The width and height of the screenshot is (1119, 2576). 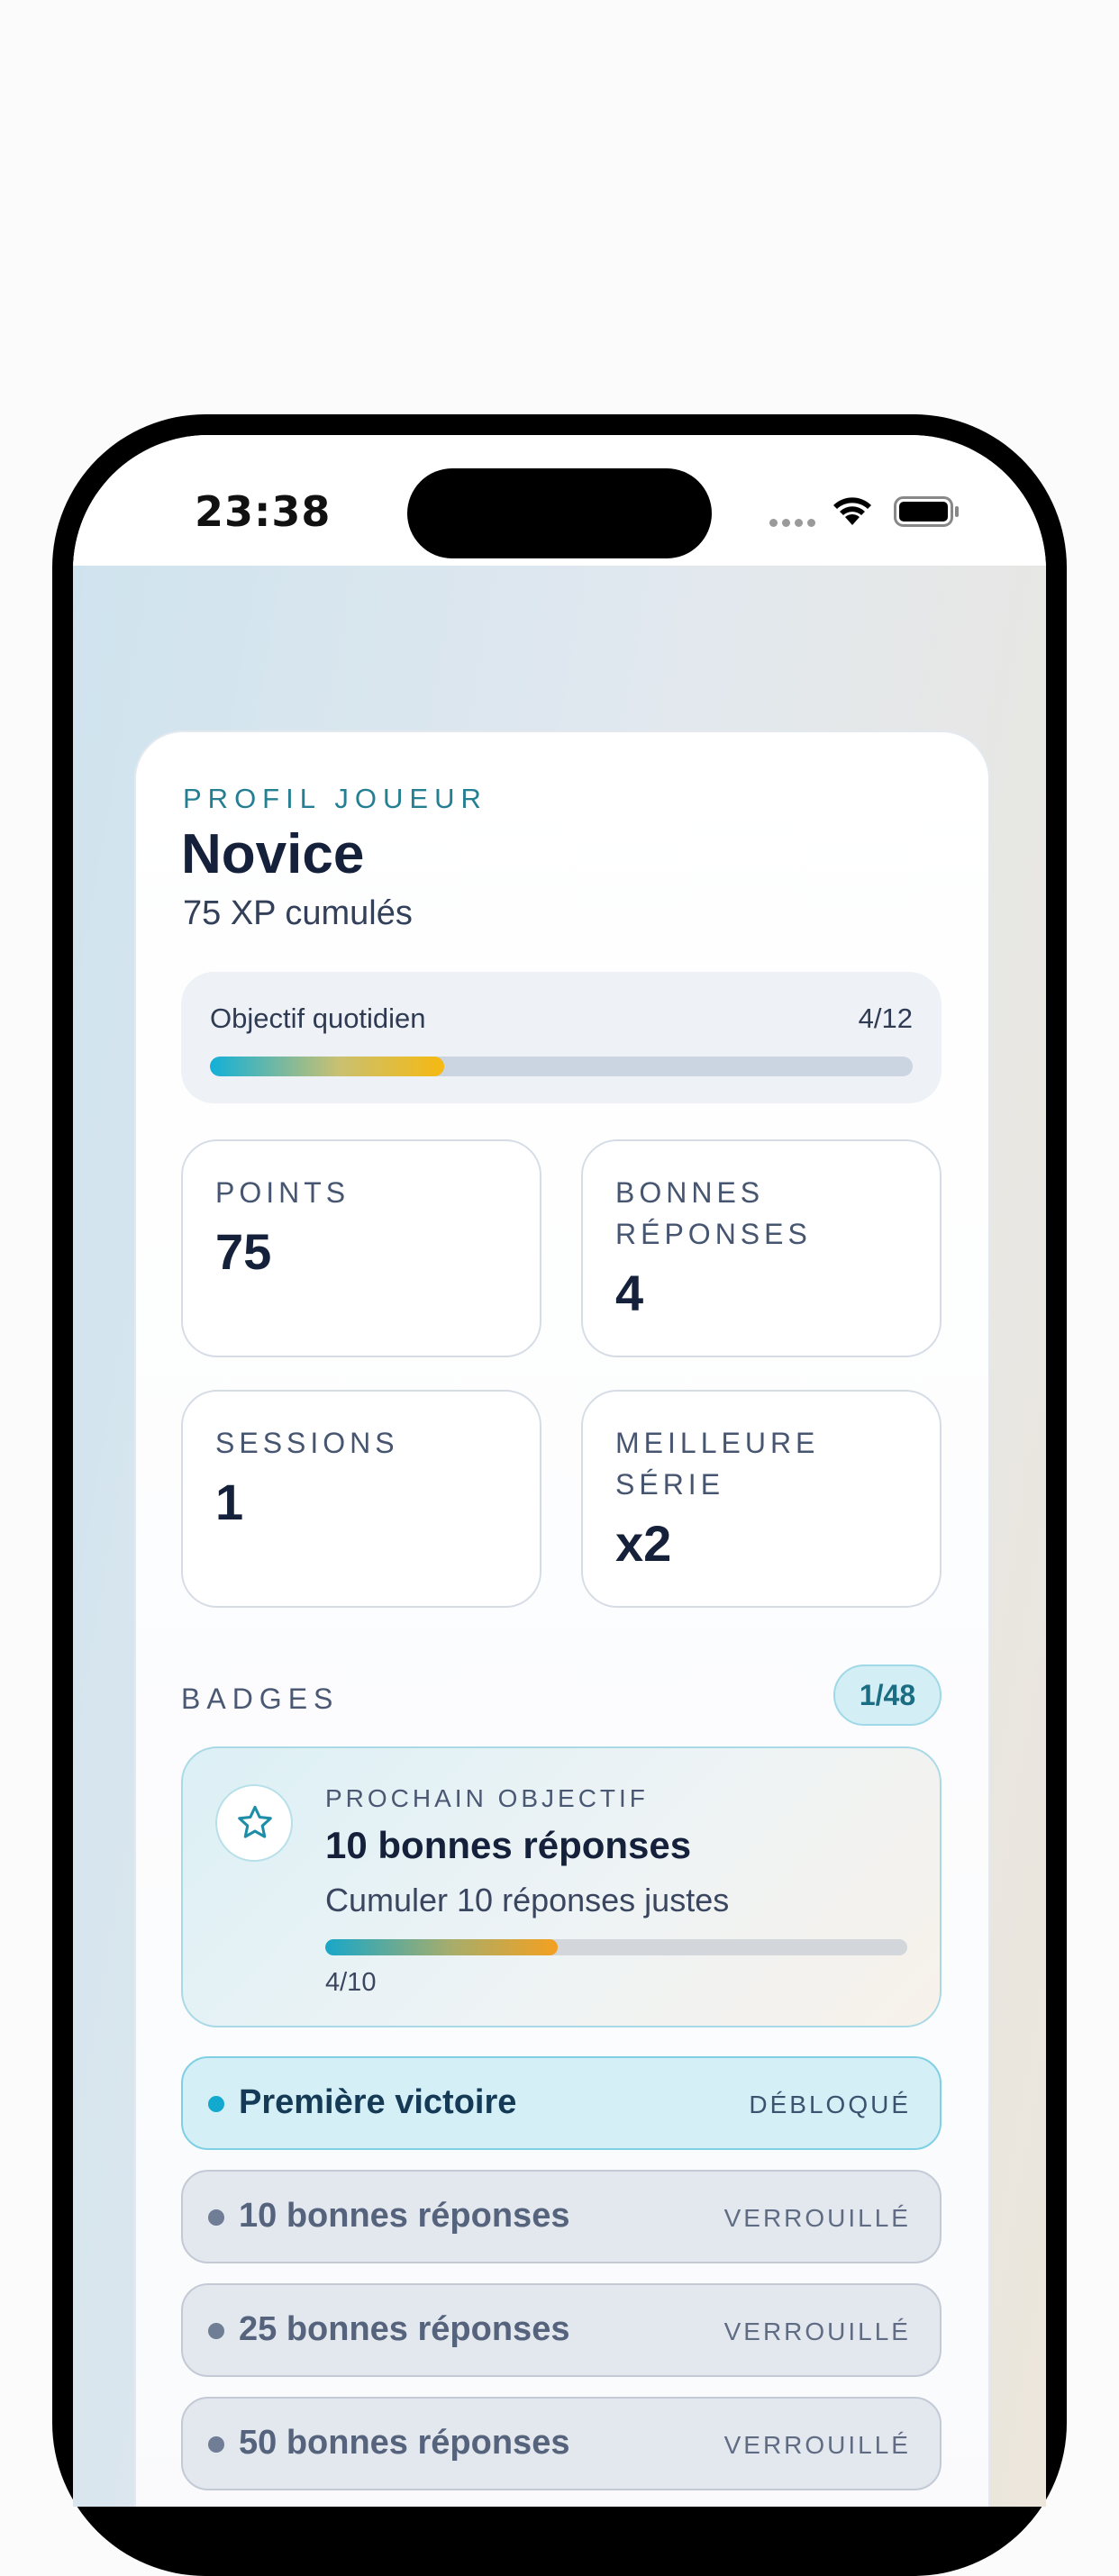 What do you see at coordinates (630, 1293) in the screenshot?
I see `stat-value: 4` at bounding box center [630, 1293].